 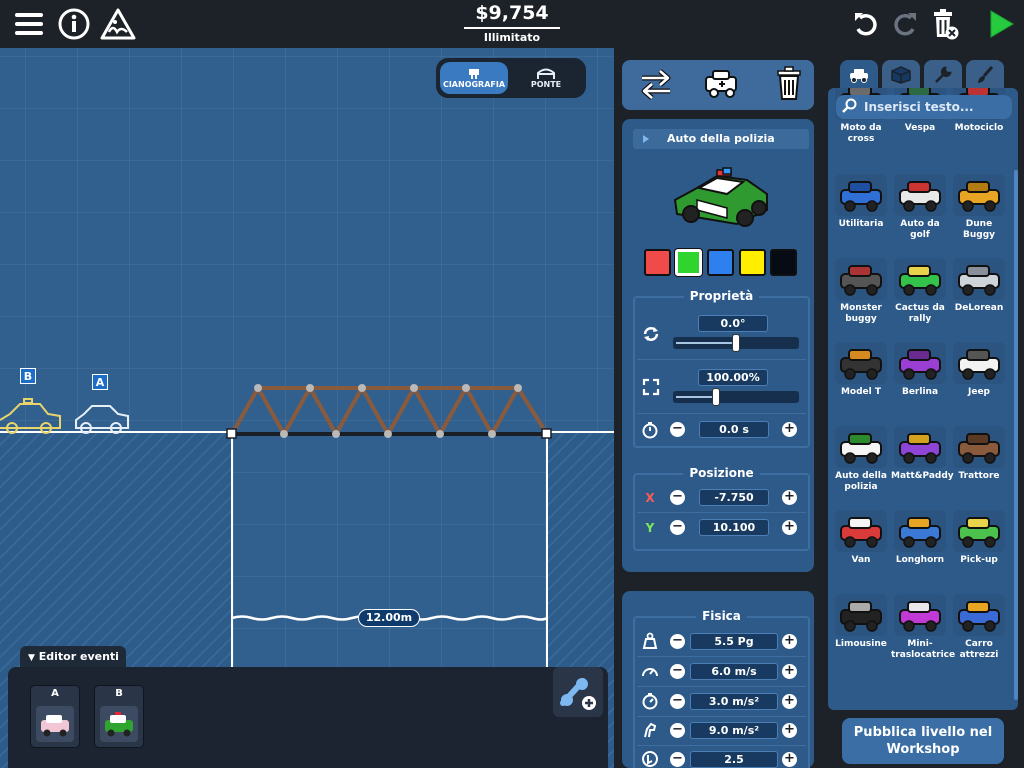 What do you see at coordinates (677, 429) in the screenshot?
I see `delay-minus-button: −` at bounding box center [677, 429].